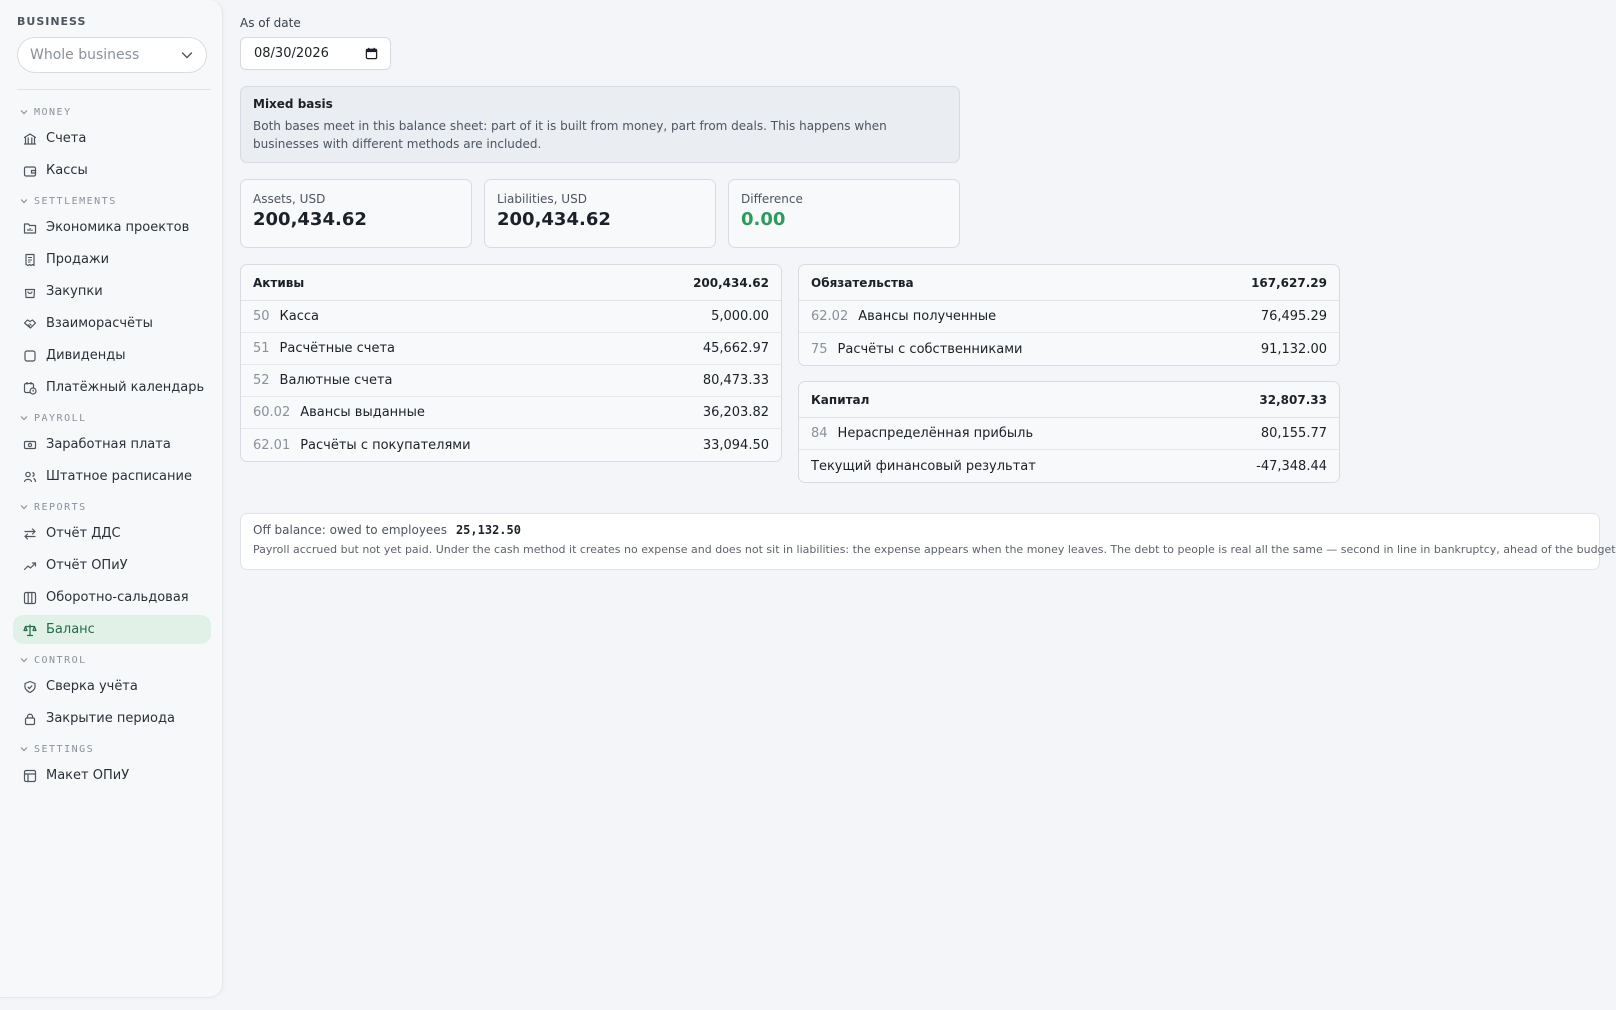 This screenshot has height=1010, width=1616. I want to click on sidebar-item-label: Отчёт ДДС, so click(83, 533).